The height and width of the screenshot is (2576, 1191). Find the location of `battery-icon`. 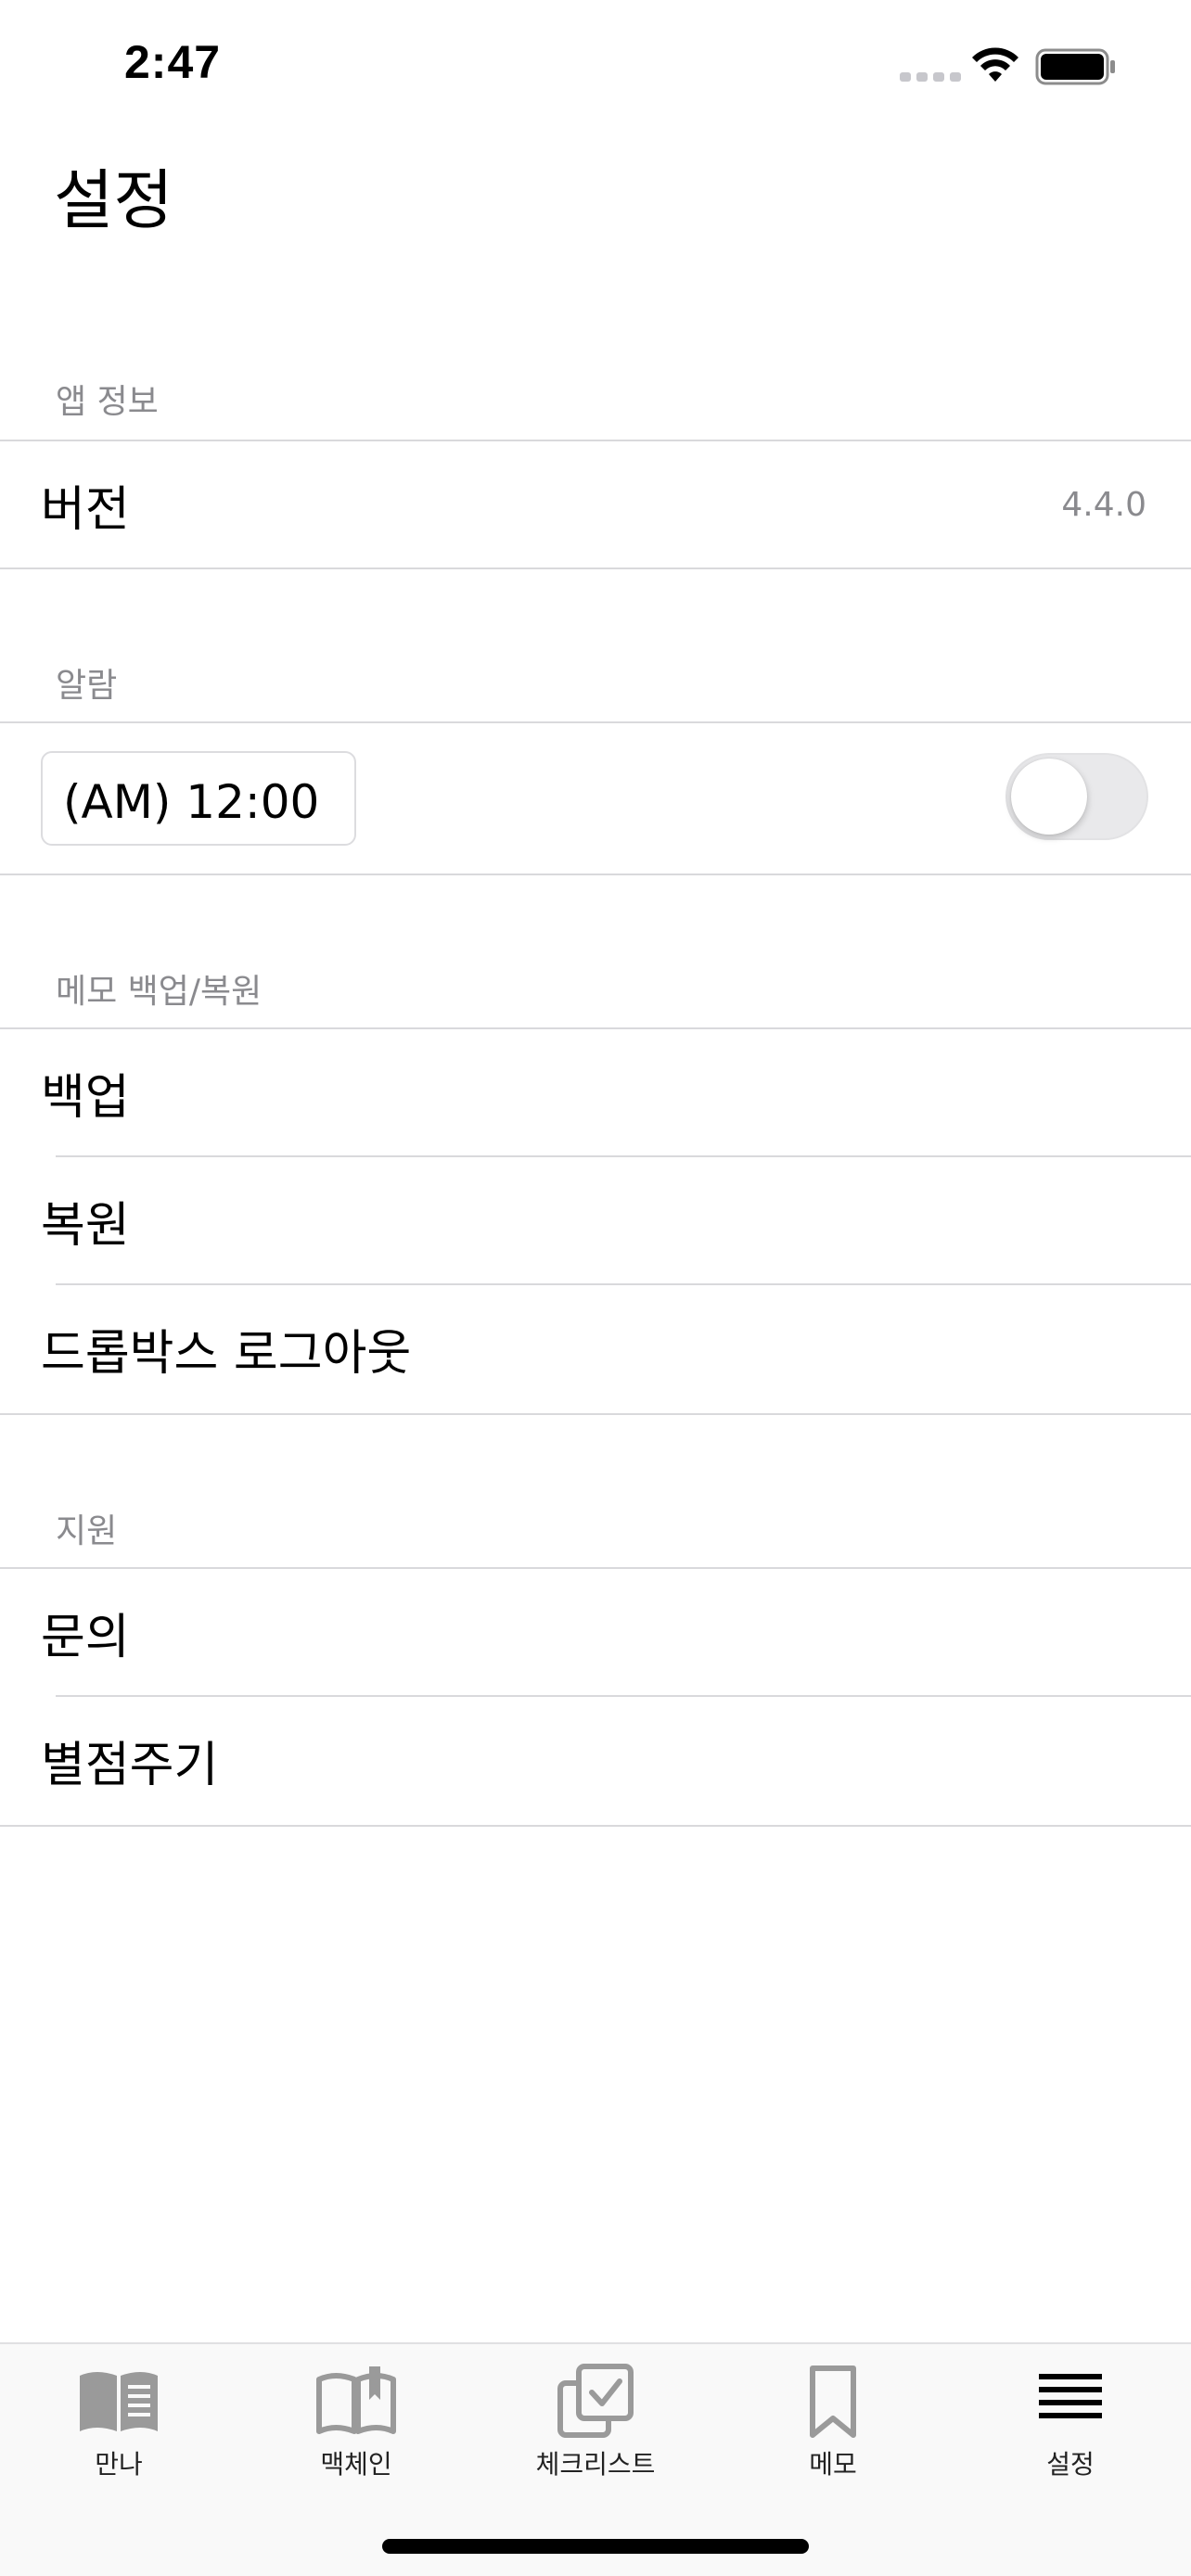

battery-icon is located at coordinates (1075, 66).